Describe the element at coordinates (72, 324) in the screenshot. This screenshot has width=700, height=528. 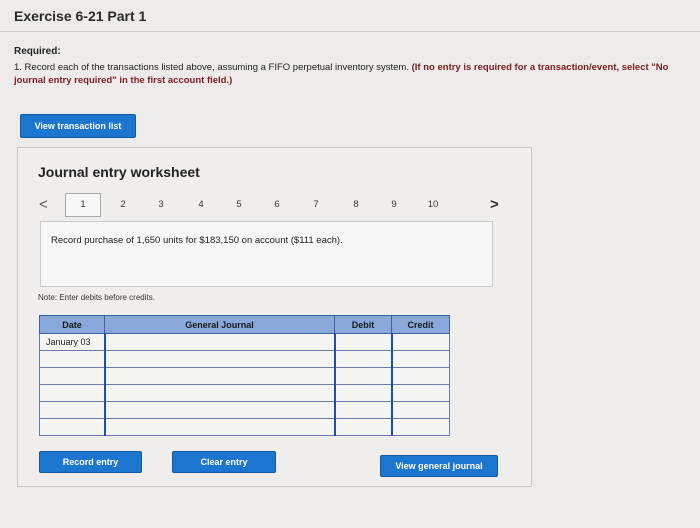
I see `column-header-date: Date` at that location.